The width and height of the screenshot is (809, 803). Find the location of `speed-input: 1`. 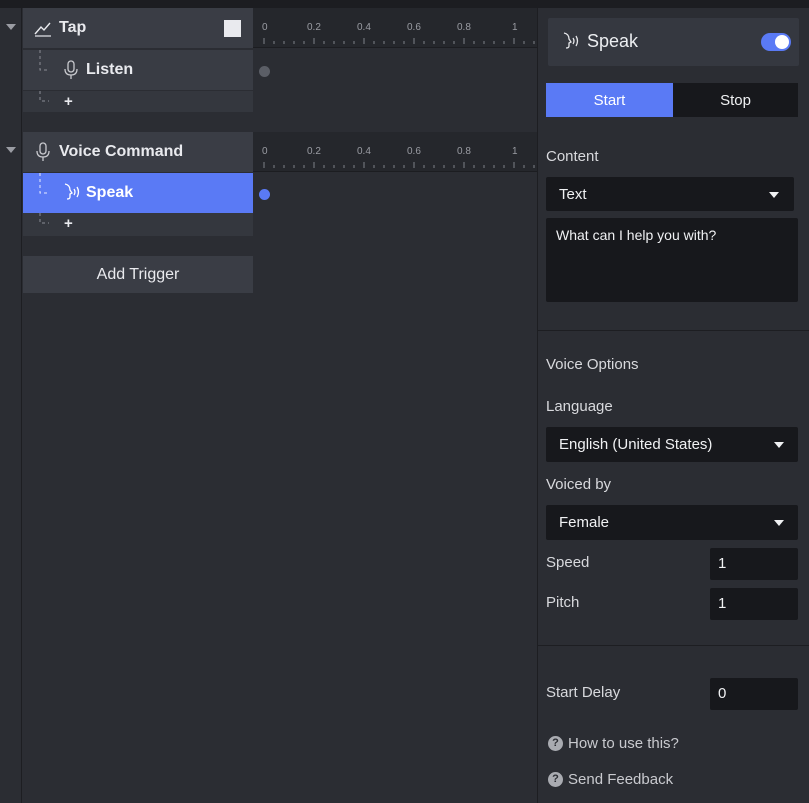

speed-input: 1 is located at coordinates (754, 564).